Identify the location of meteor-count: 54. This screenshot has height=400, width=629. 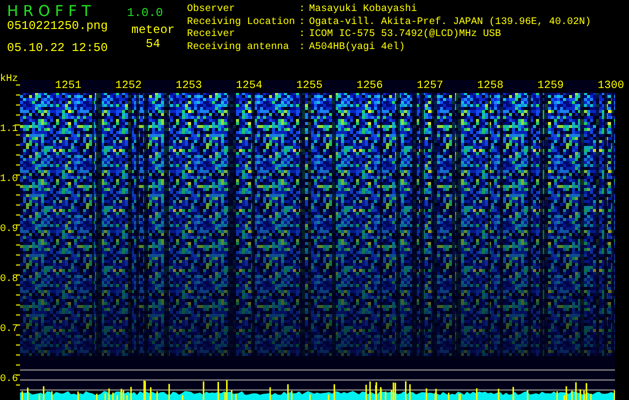
(153, 44).